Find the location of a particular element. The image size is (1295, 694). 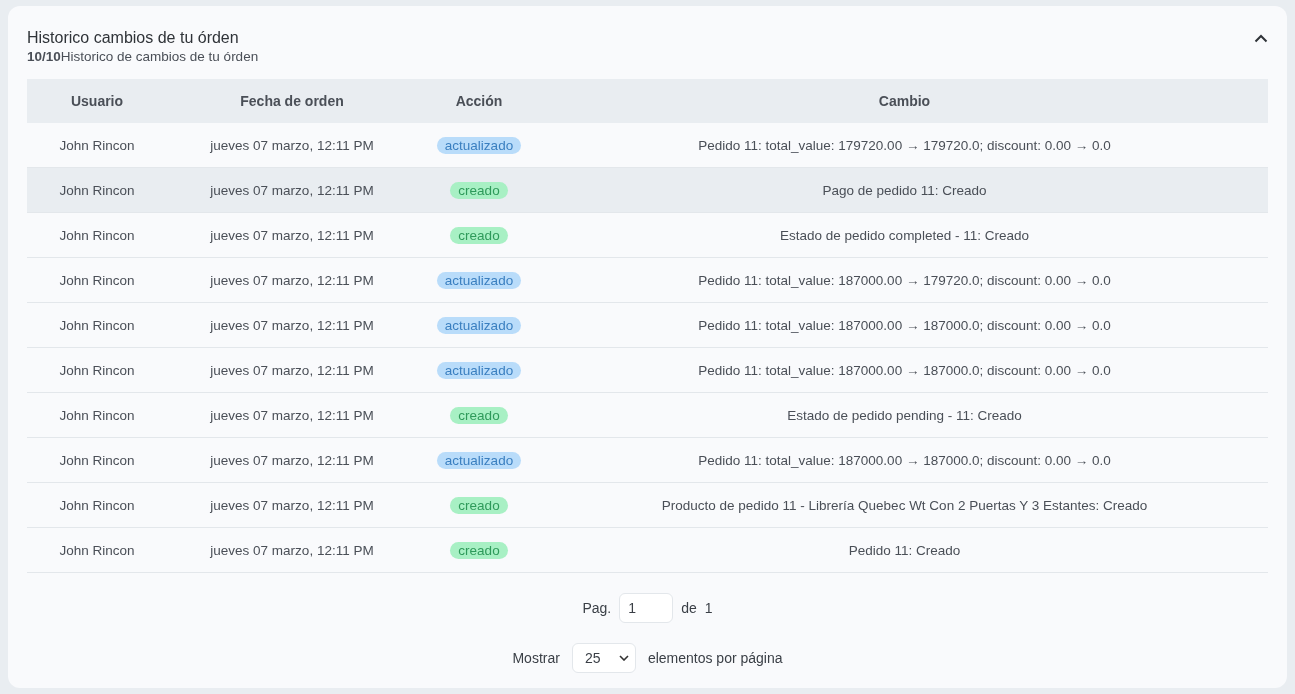

show-label: Mostrar is located at coordinates (536, 658).